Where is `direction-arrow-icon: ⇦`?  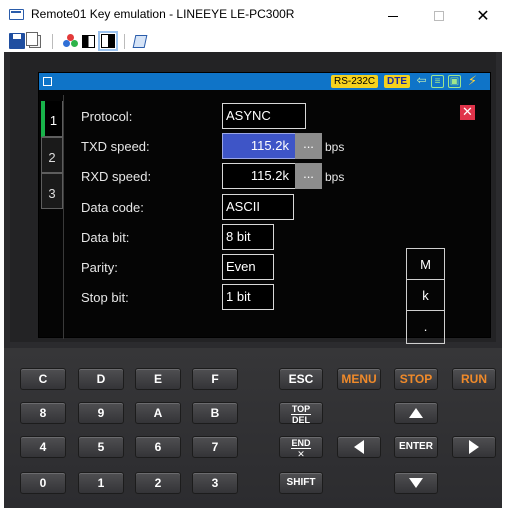
direction-arrow-icon: ⇦ is located at coordinates (421, 80).